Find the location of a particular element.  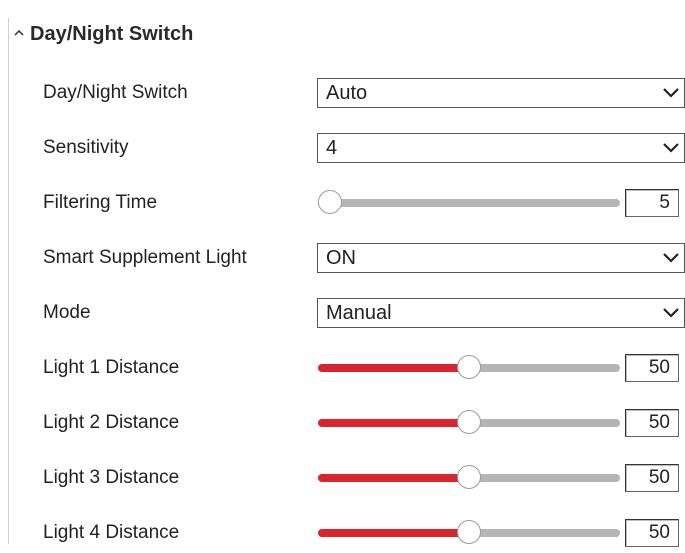

light4-distance-slider is located at coordinates (469, 533).